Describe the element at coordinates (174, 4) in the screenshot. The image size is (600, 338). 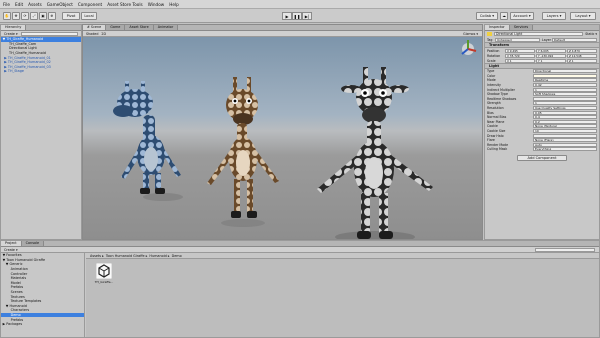
I see `menu-item: Help` at that location.